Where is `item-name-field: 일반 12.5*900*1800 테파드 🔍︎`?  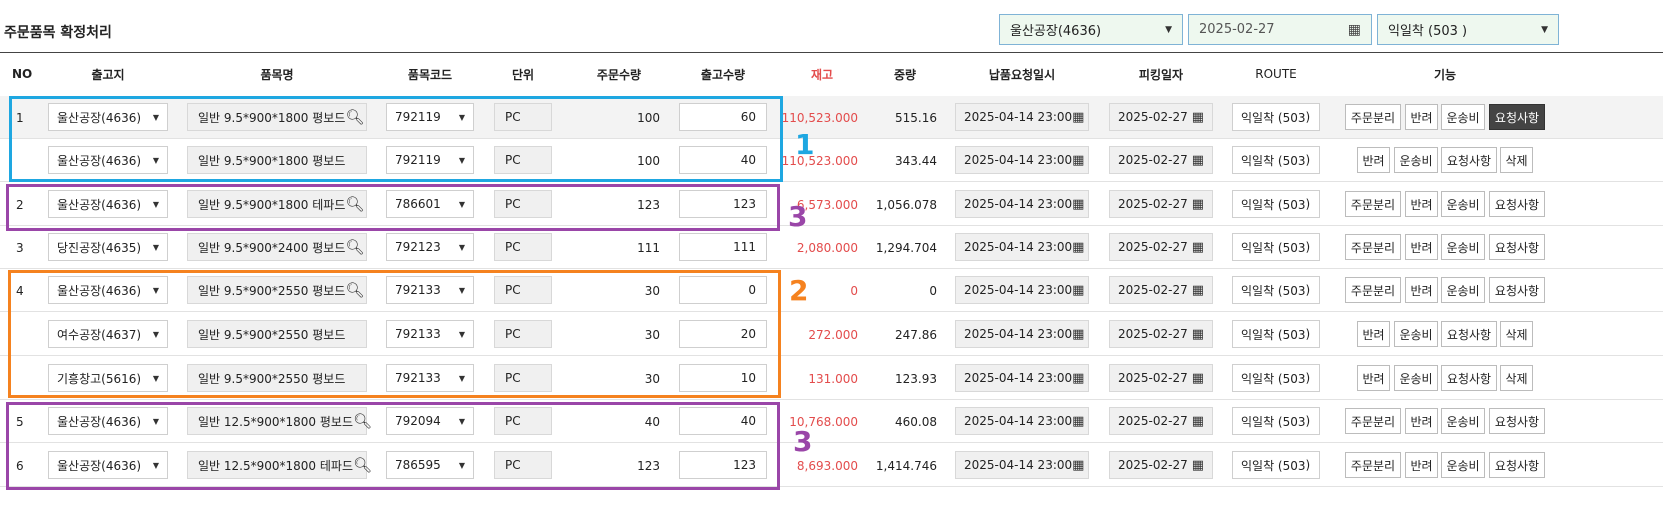
item-name-field: 일반 12.5*900*1800 테파드 🔍︎ is located at coordinates (279, 465).